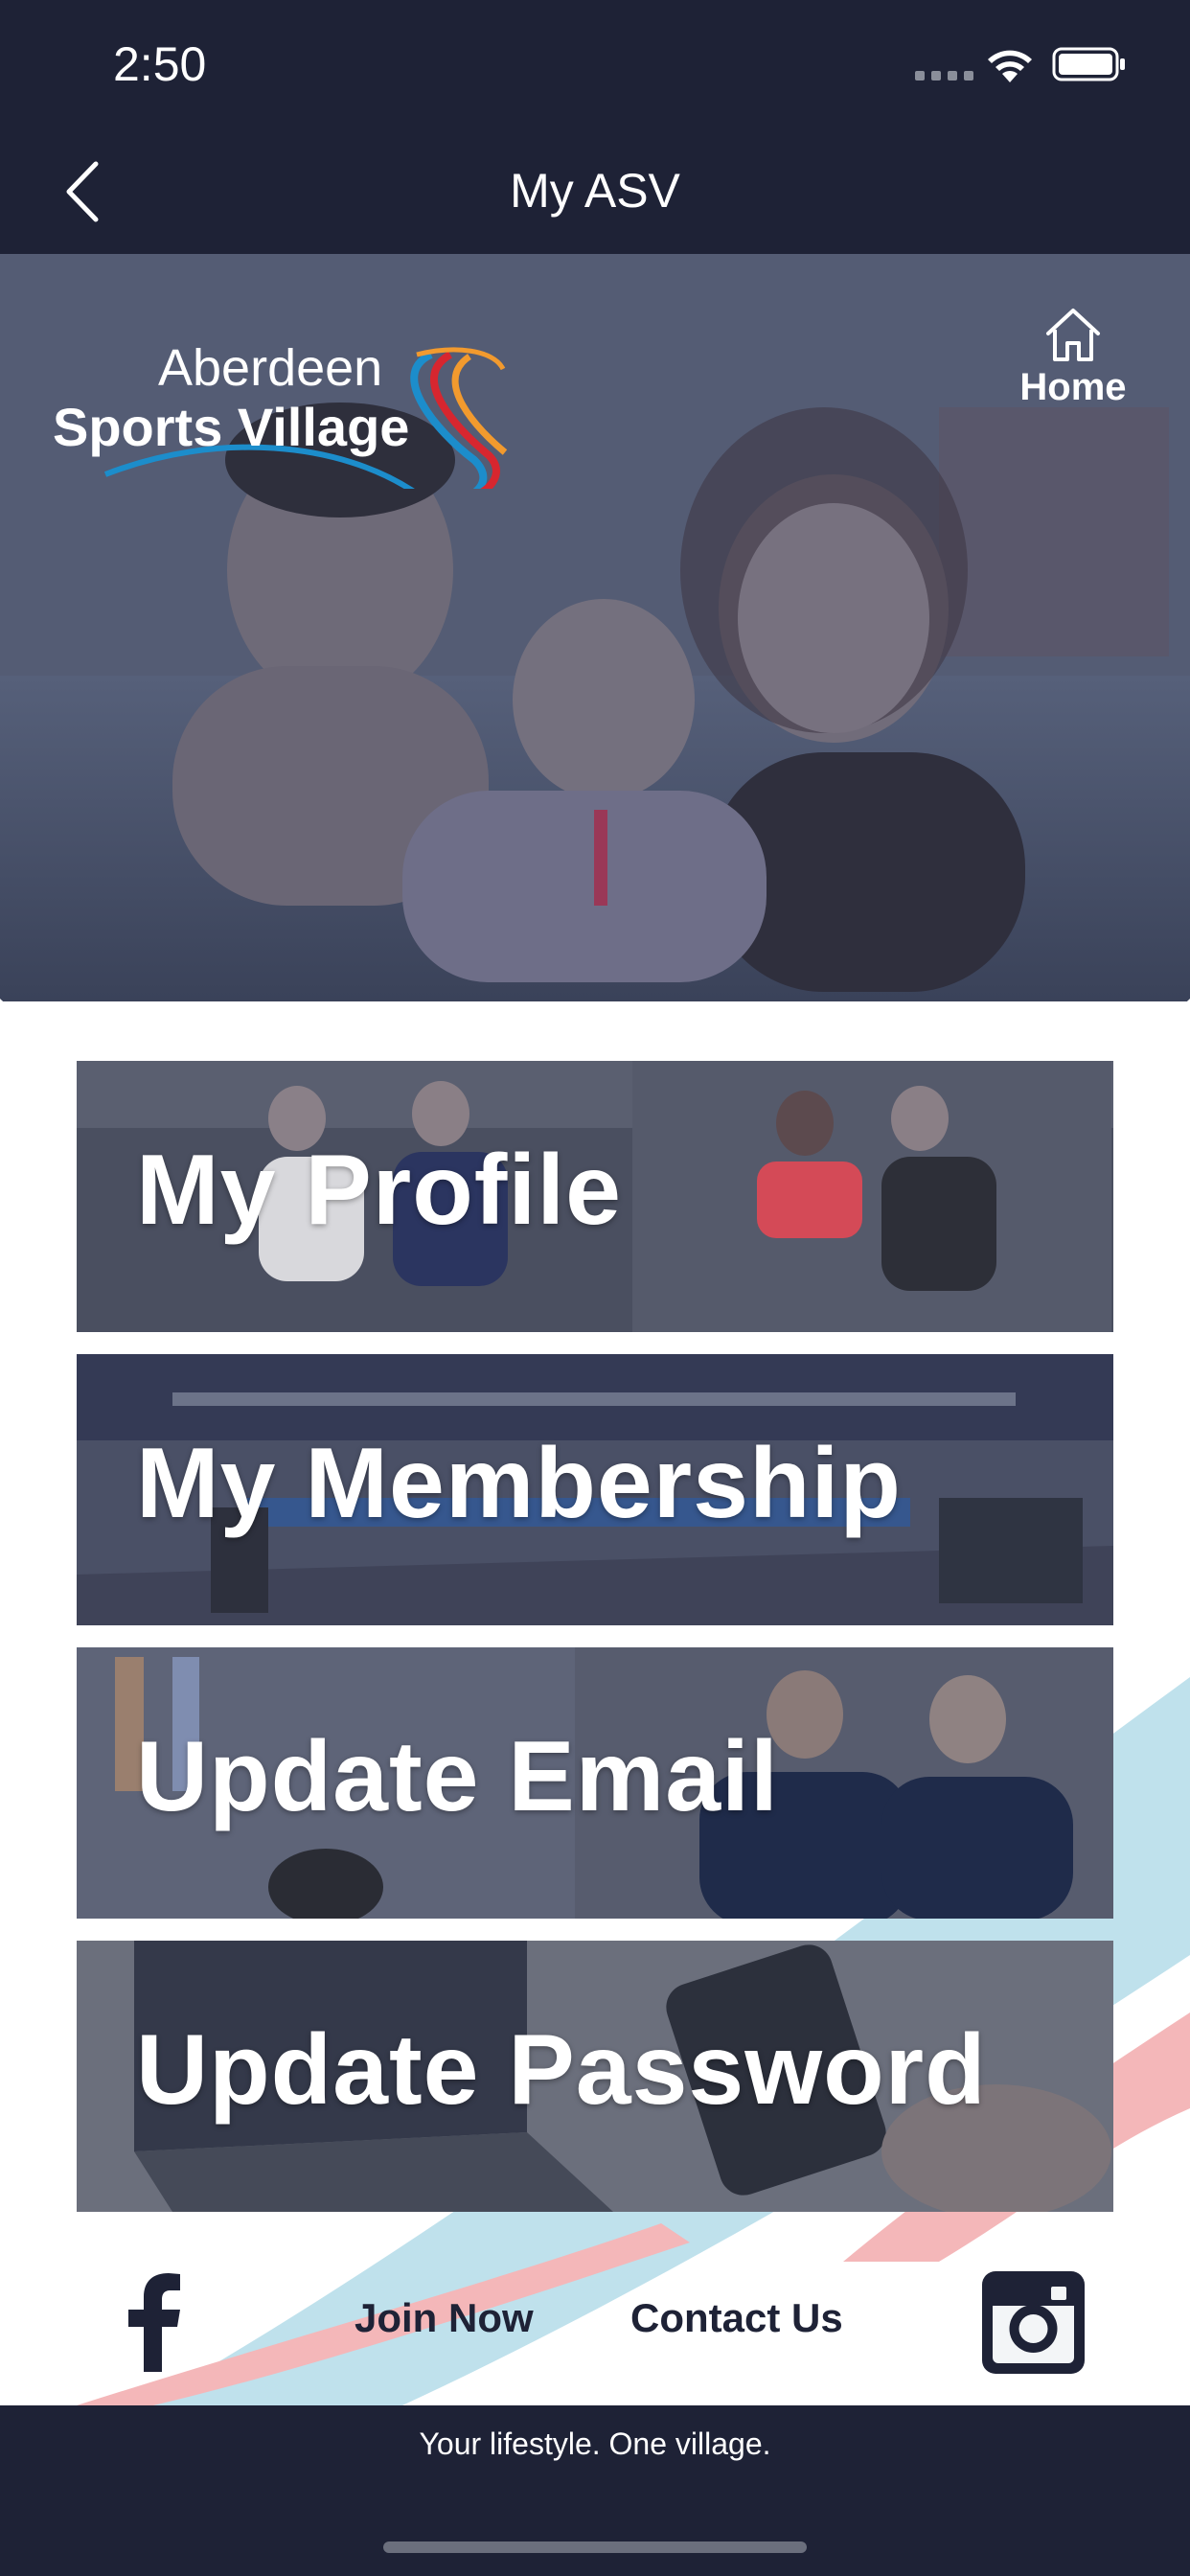 The image size is (1190, 2576). What do you see at coordinates (1073, 335) in the screenshot?
I see `home-icon` at bounding box center [1073, 335].